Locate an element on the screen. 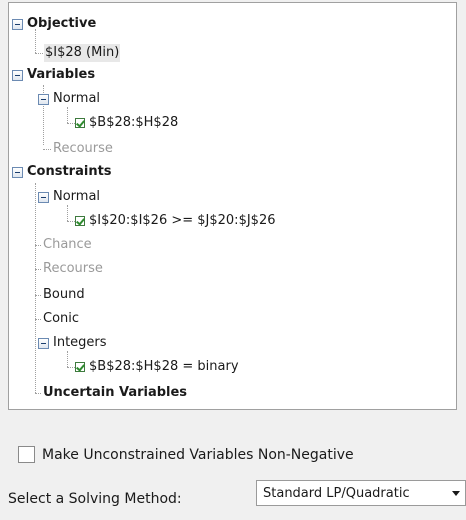  tree-node-integers-item: $B$28:$H$28 = binary is located at coordinates (157, 367).